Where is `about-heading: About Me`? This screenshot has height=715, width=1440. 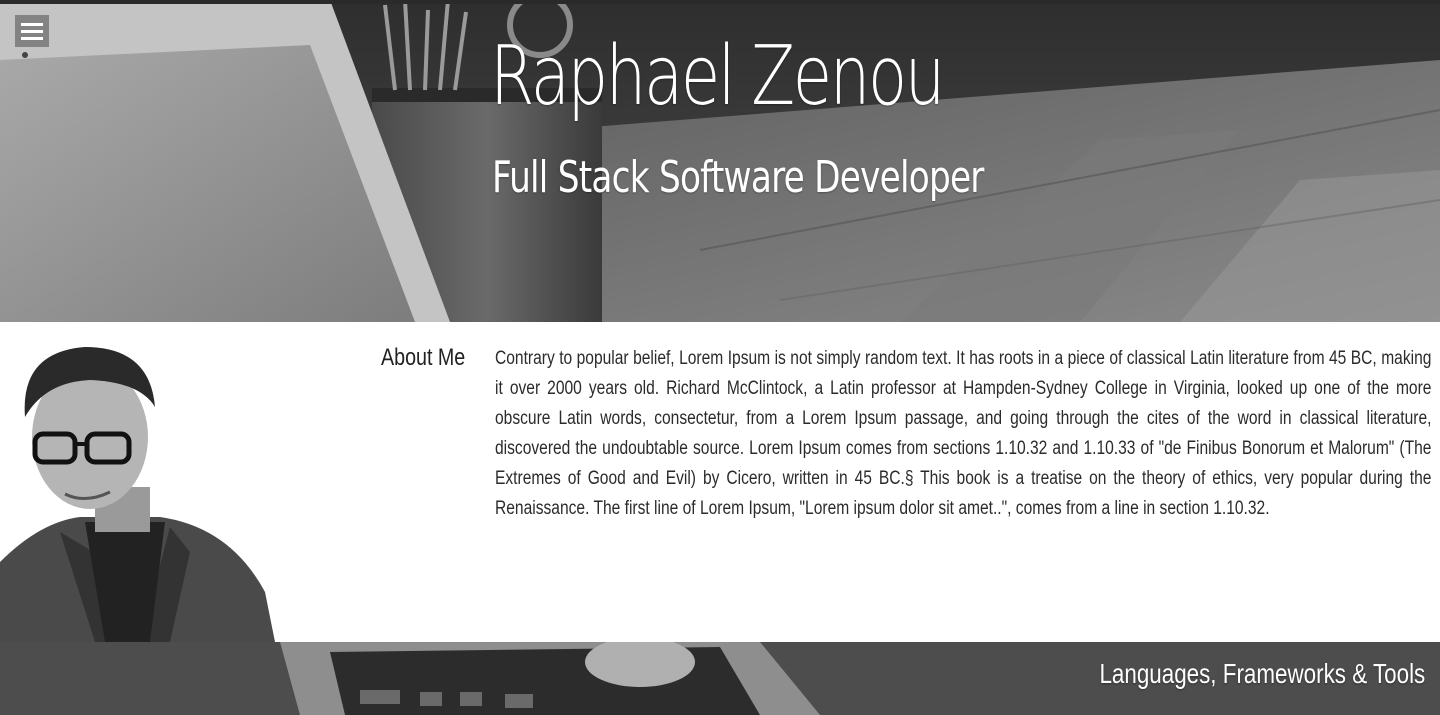 about-heading: About Me is located at coordinates (423, 357).